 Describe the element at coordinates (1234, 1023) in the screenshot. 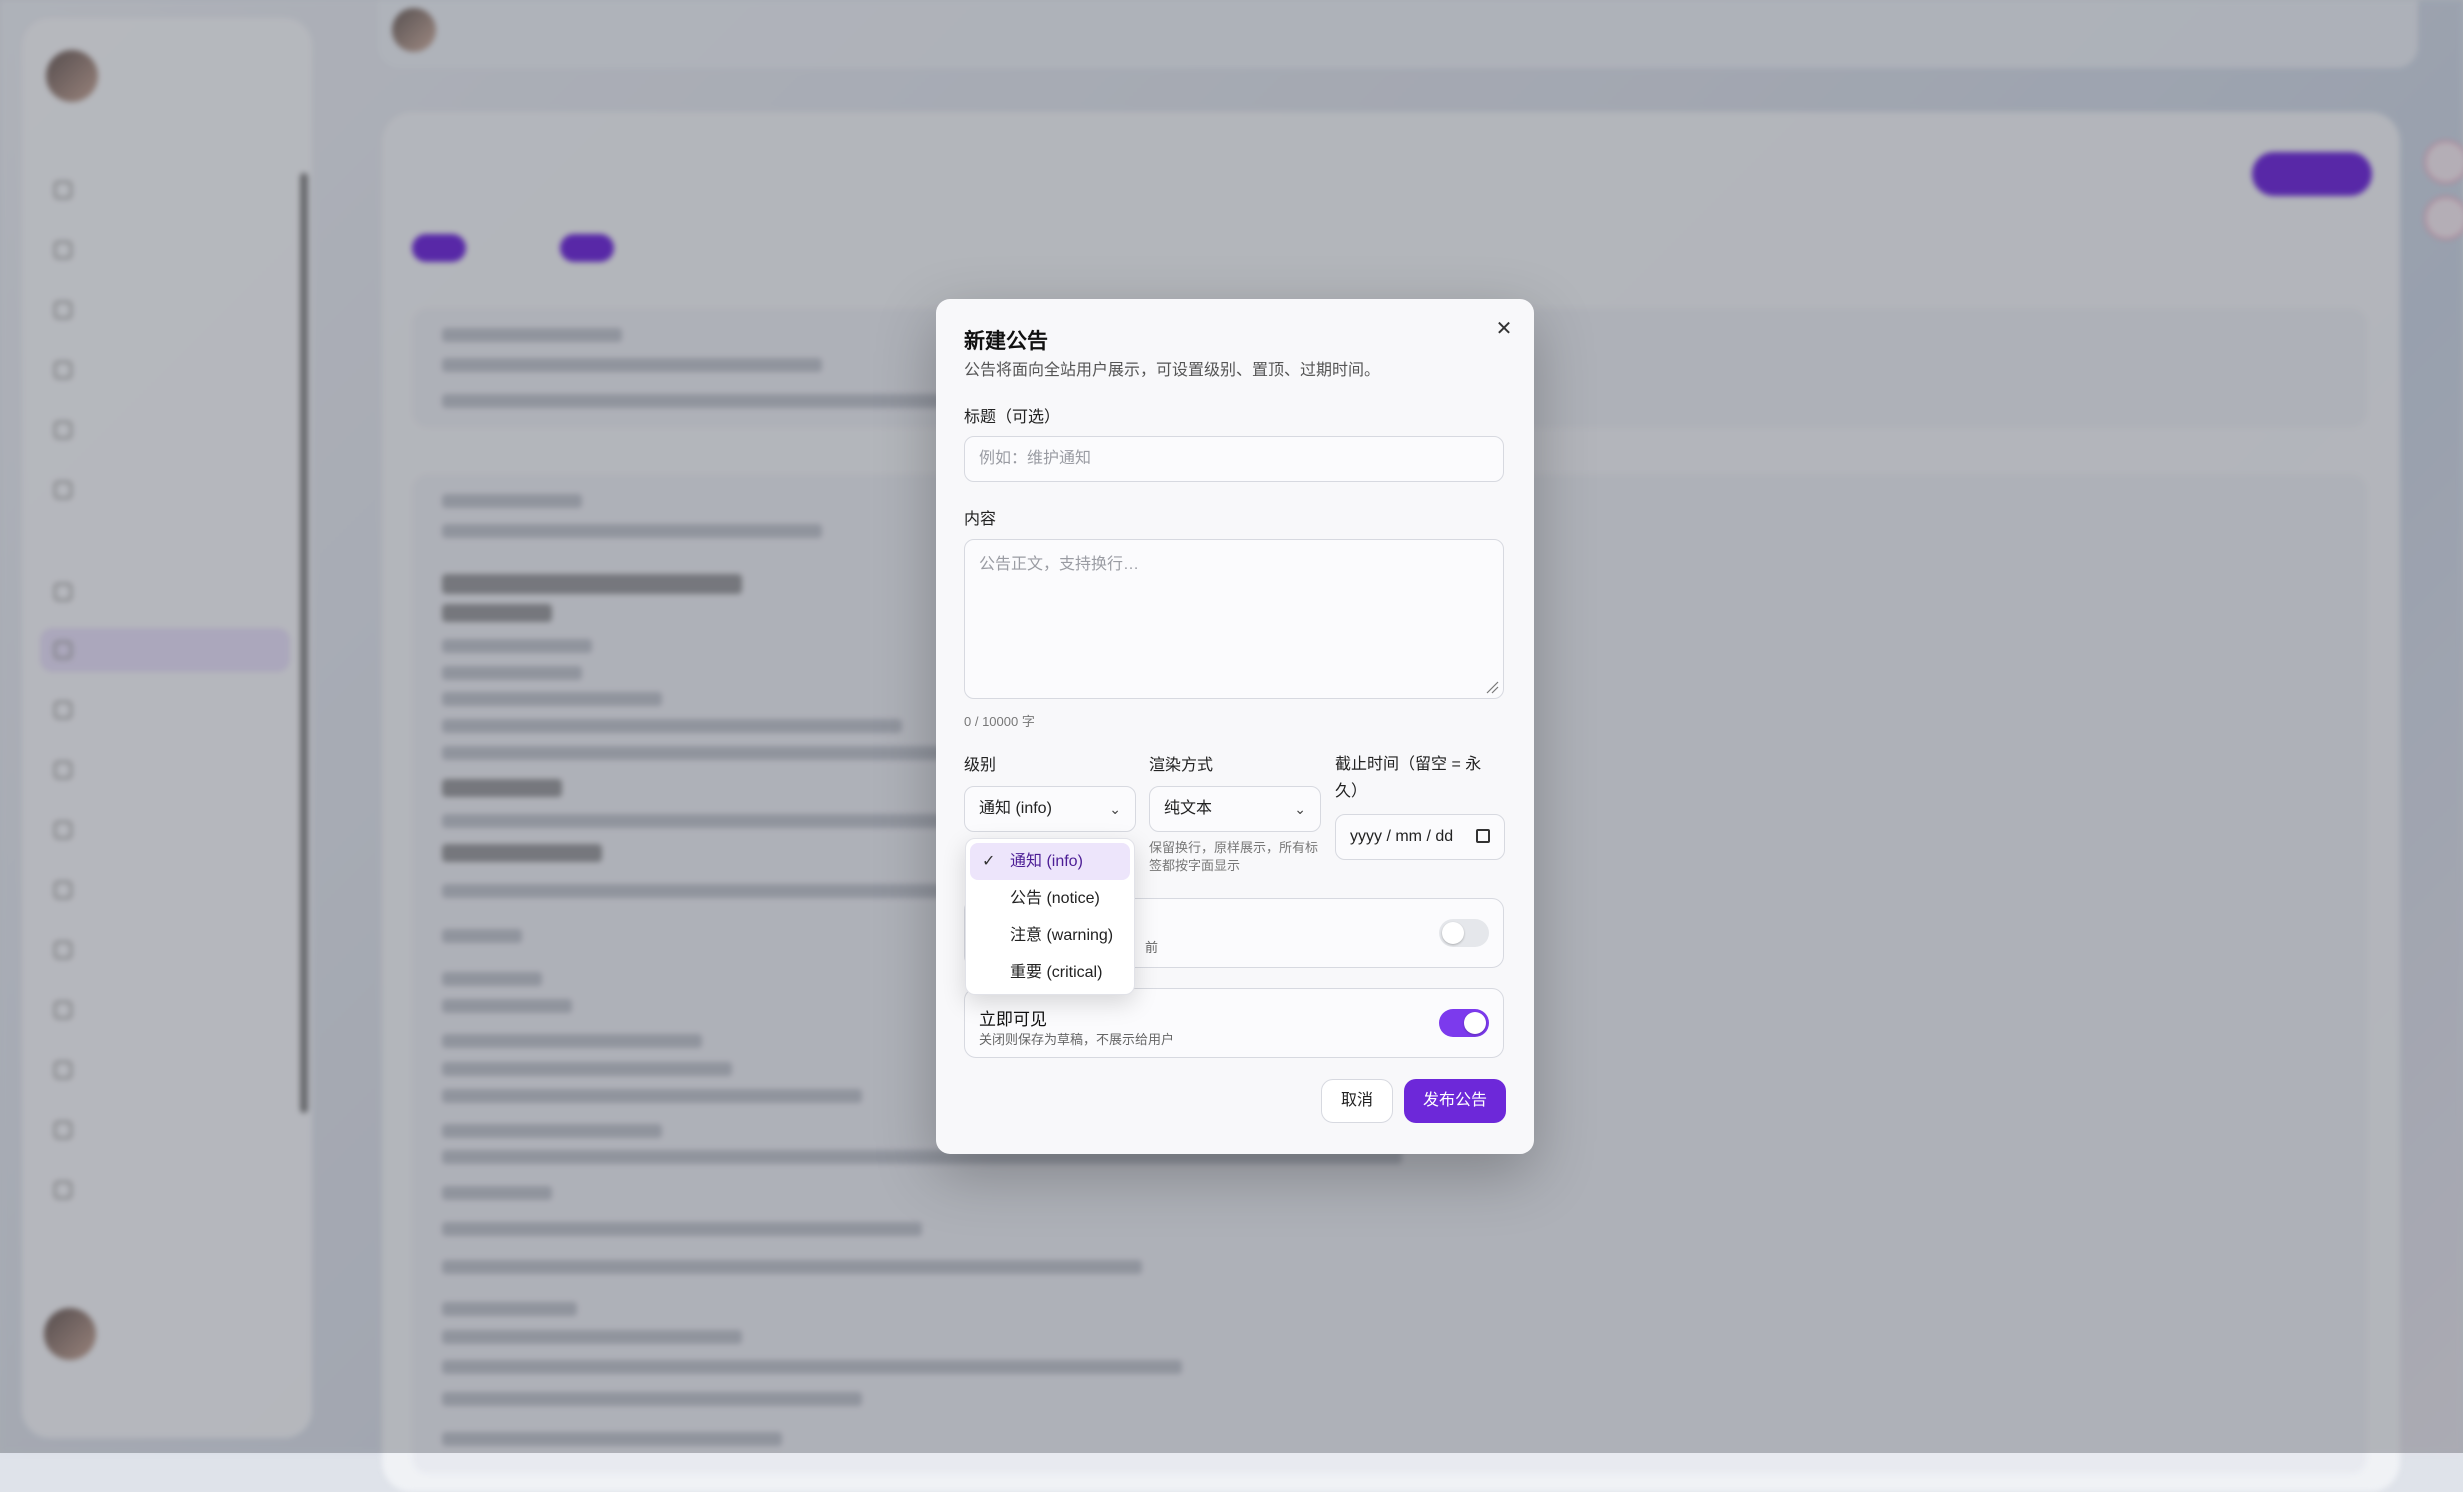

I see `visible-setting-card: 立即可见 关闭则保存为草稿，不展示给用户` at that location.